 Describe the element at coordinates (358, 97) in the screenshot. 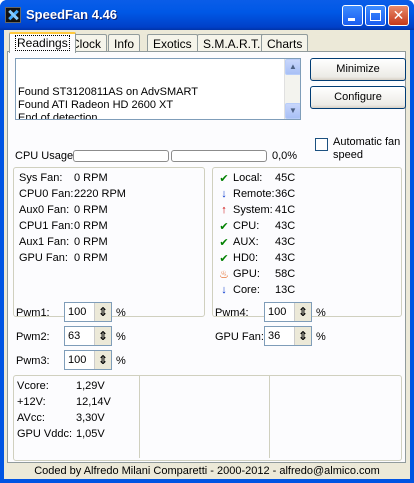

I see `configure-button: Configure` at that location.